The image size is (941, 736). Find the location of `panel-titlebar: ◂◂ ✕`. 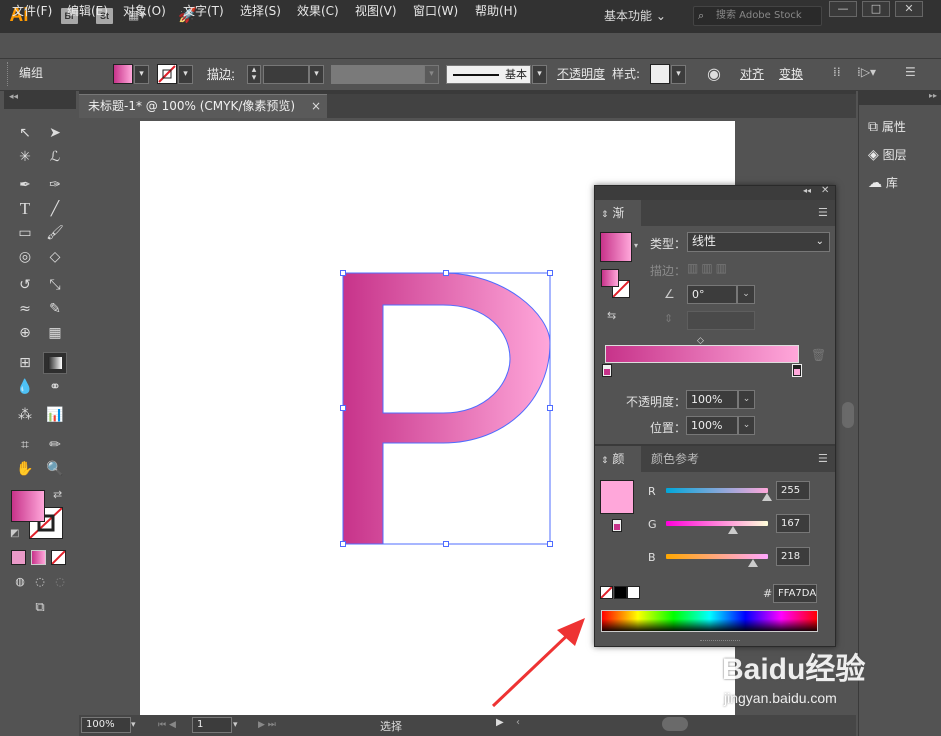

panel-titlebar: ◂◂ ✕ is located at coordinates (715, 192).